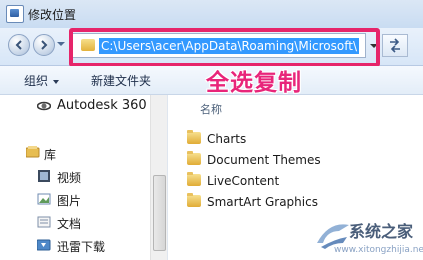 This screenshot has height=260, width=423. Describe the element at coordinates (211, 14) in the screenshot. I see `title-bar: 修改位置` at that location.